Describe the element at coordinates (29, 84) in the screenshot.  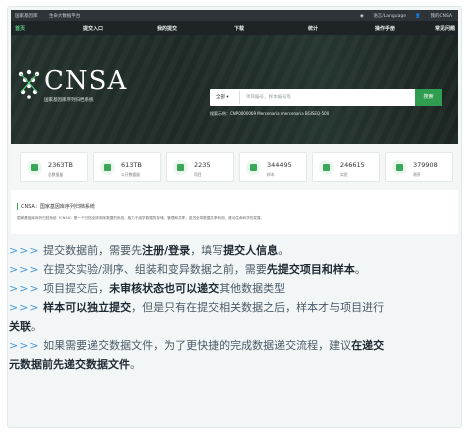
I see `cnsa-logo-icon` at that location.